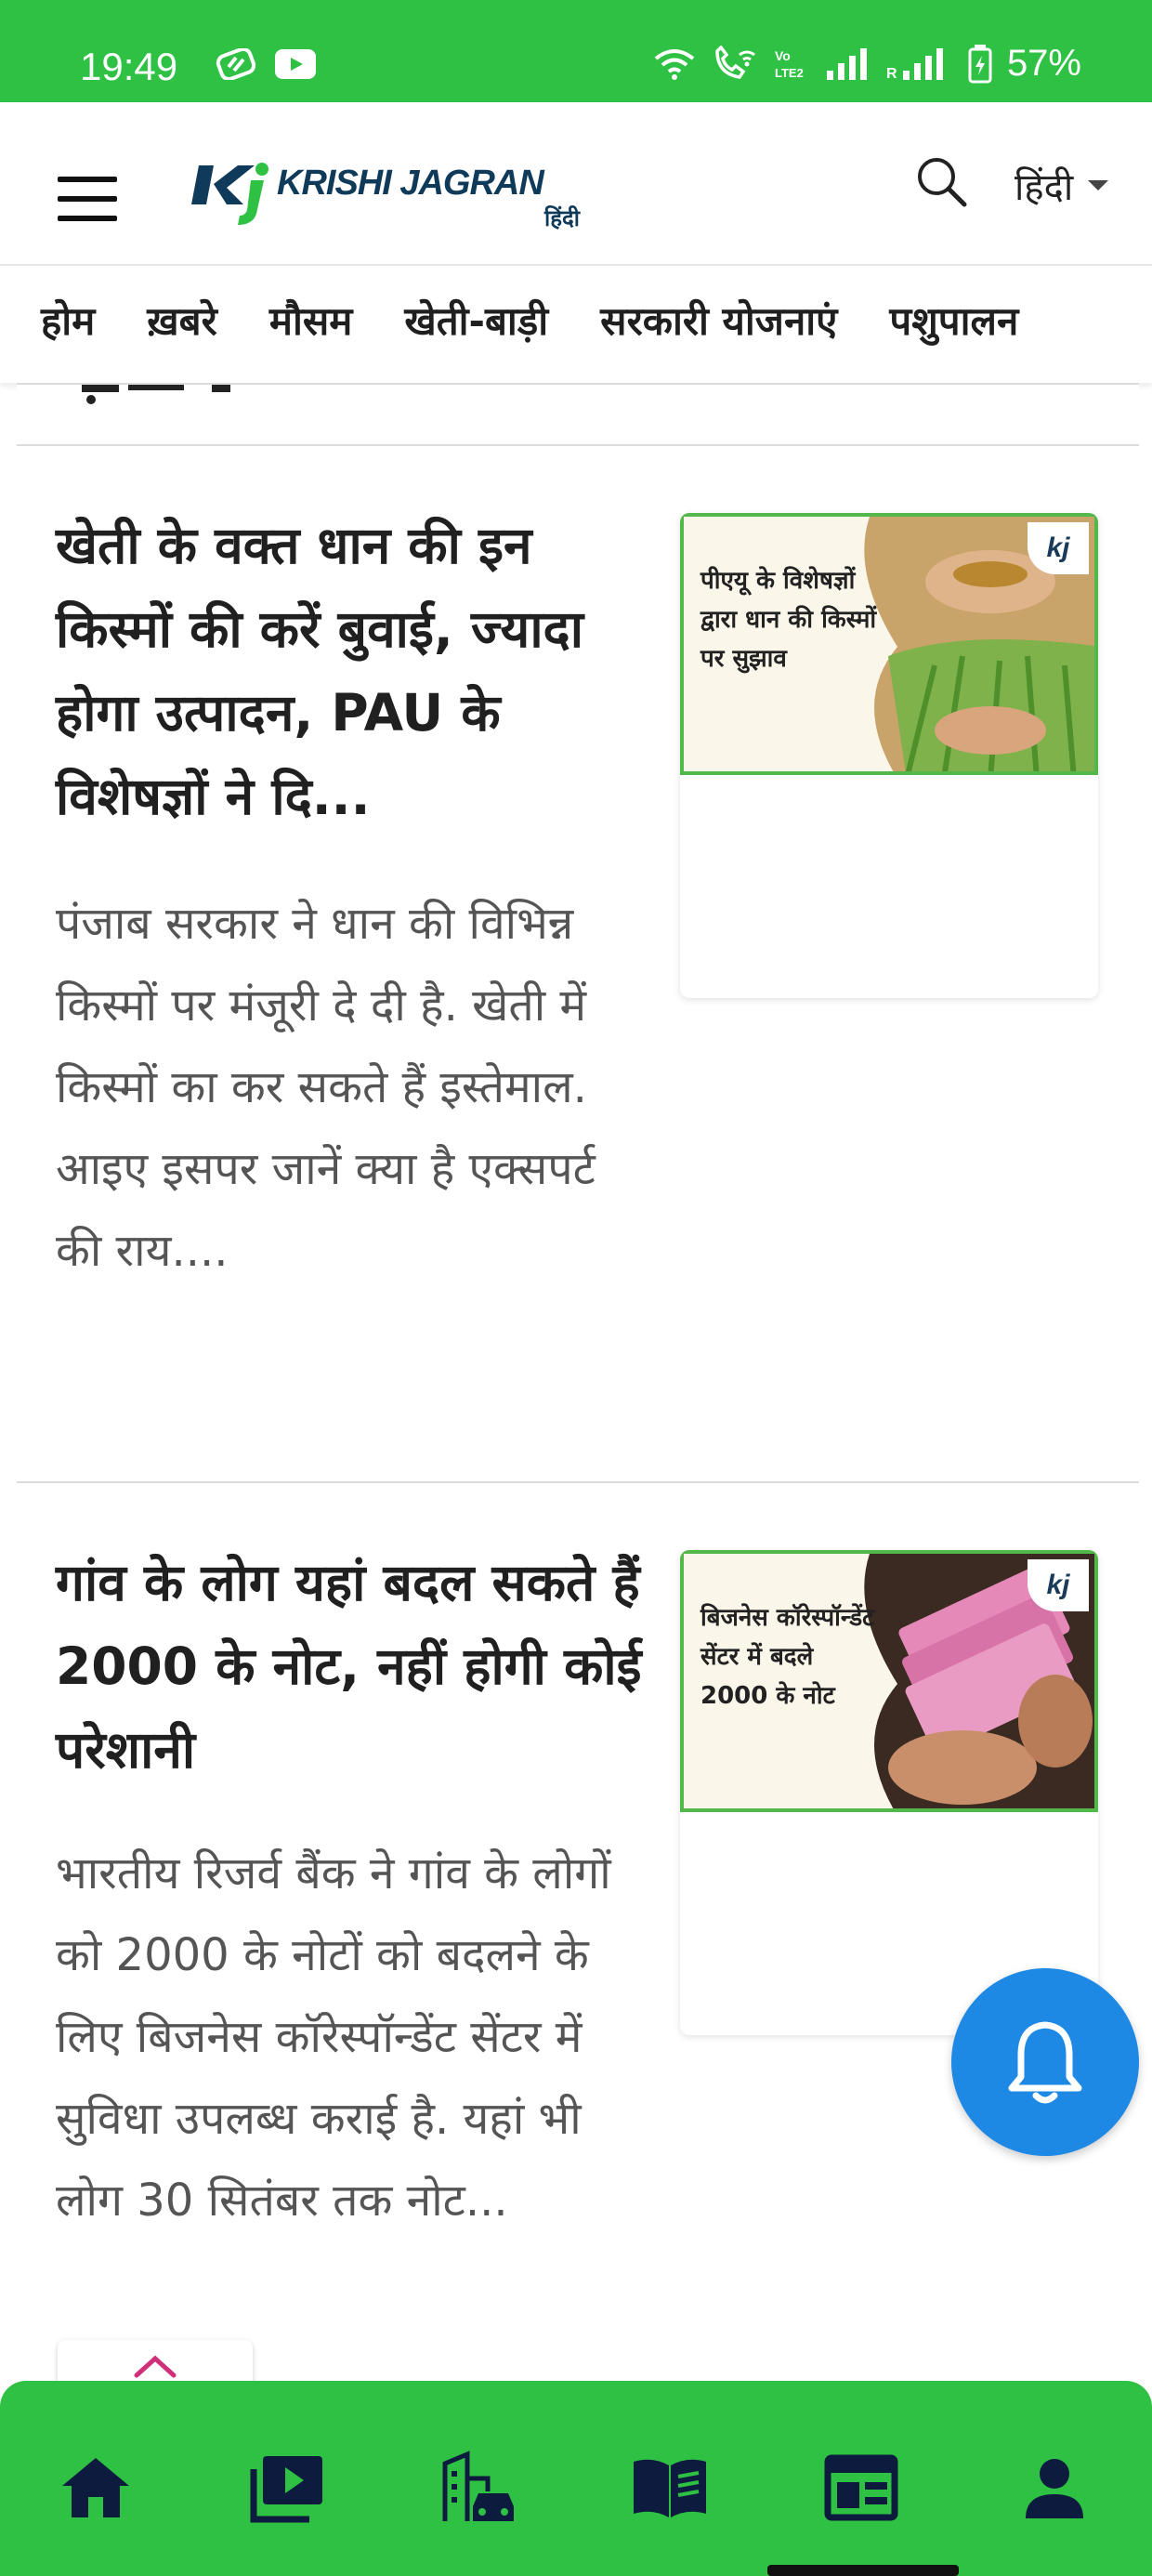 The height and width of the screenshot is (2576, 1152). What do you see at coordinates (789, 73) in the screenshot?
I see `svg-text: LTE2` at bounding box center [789, 73].